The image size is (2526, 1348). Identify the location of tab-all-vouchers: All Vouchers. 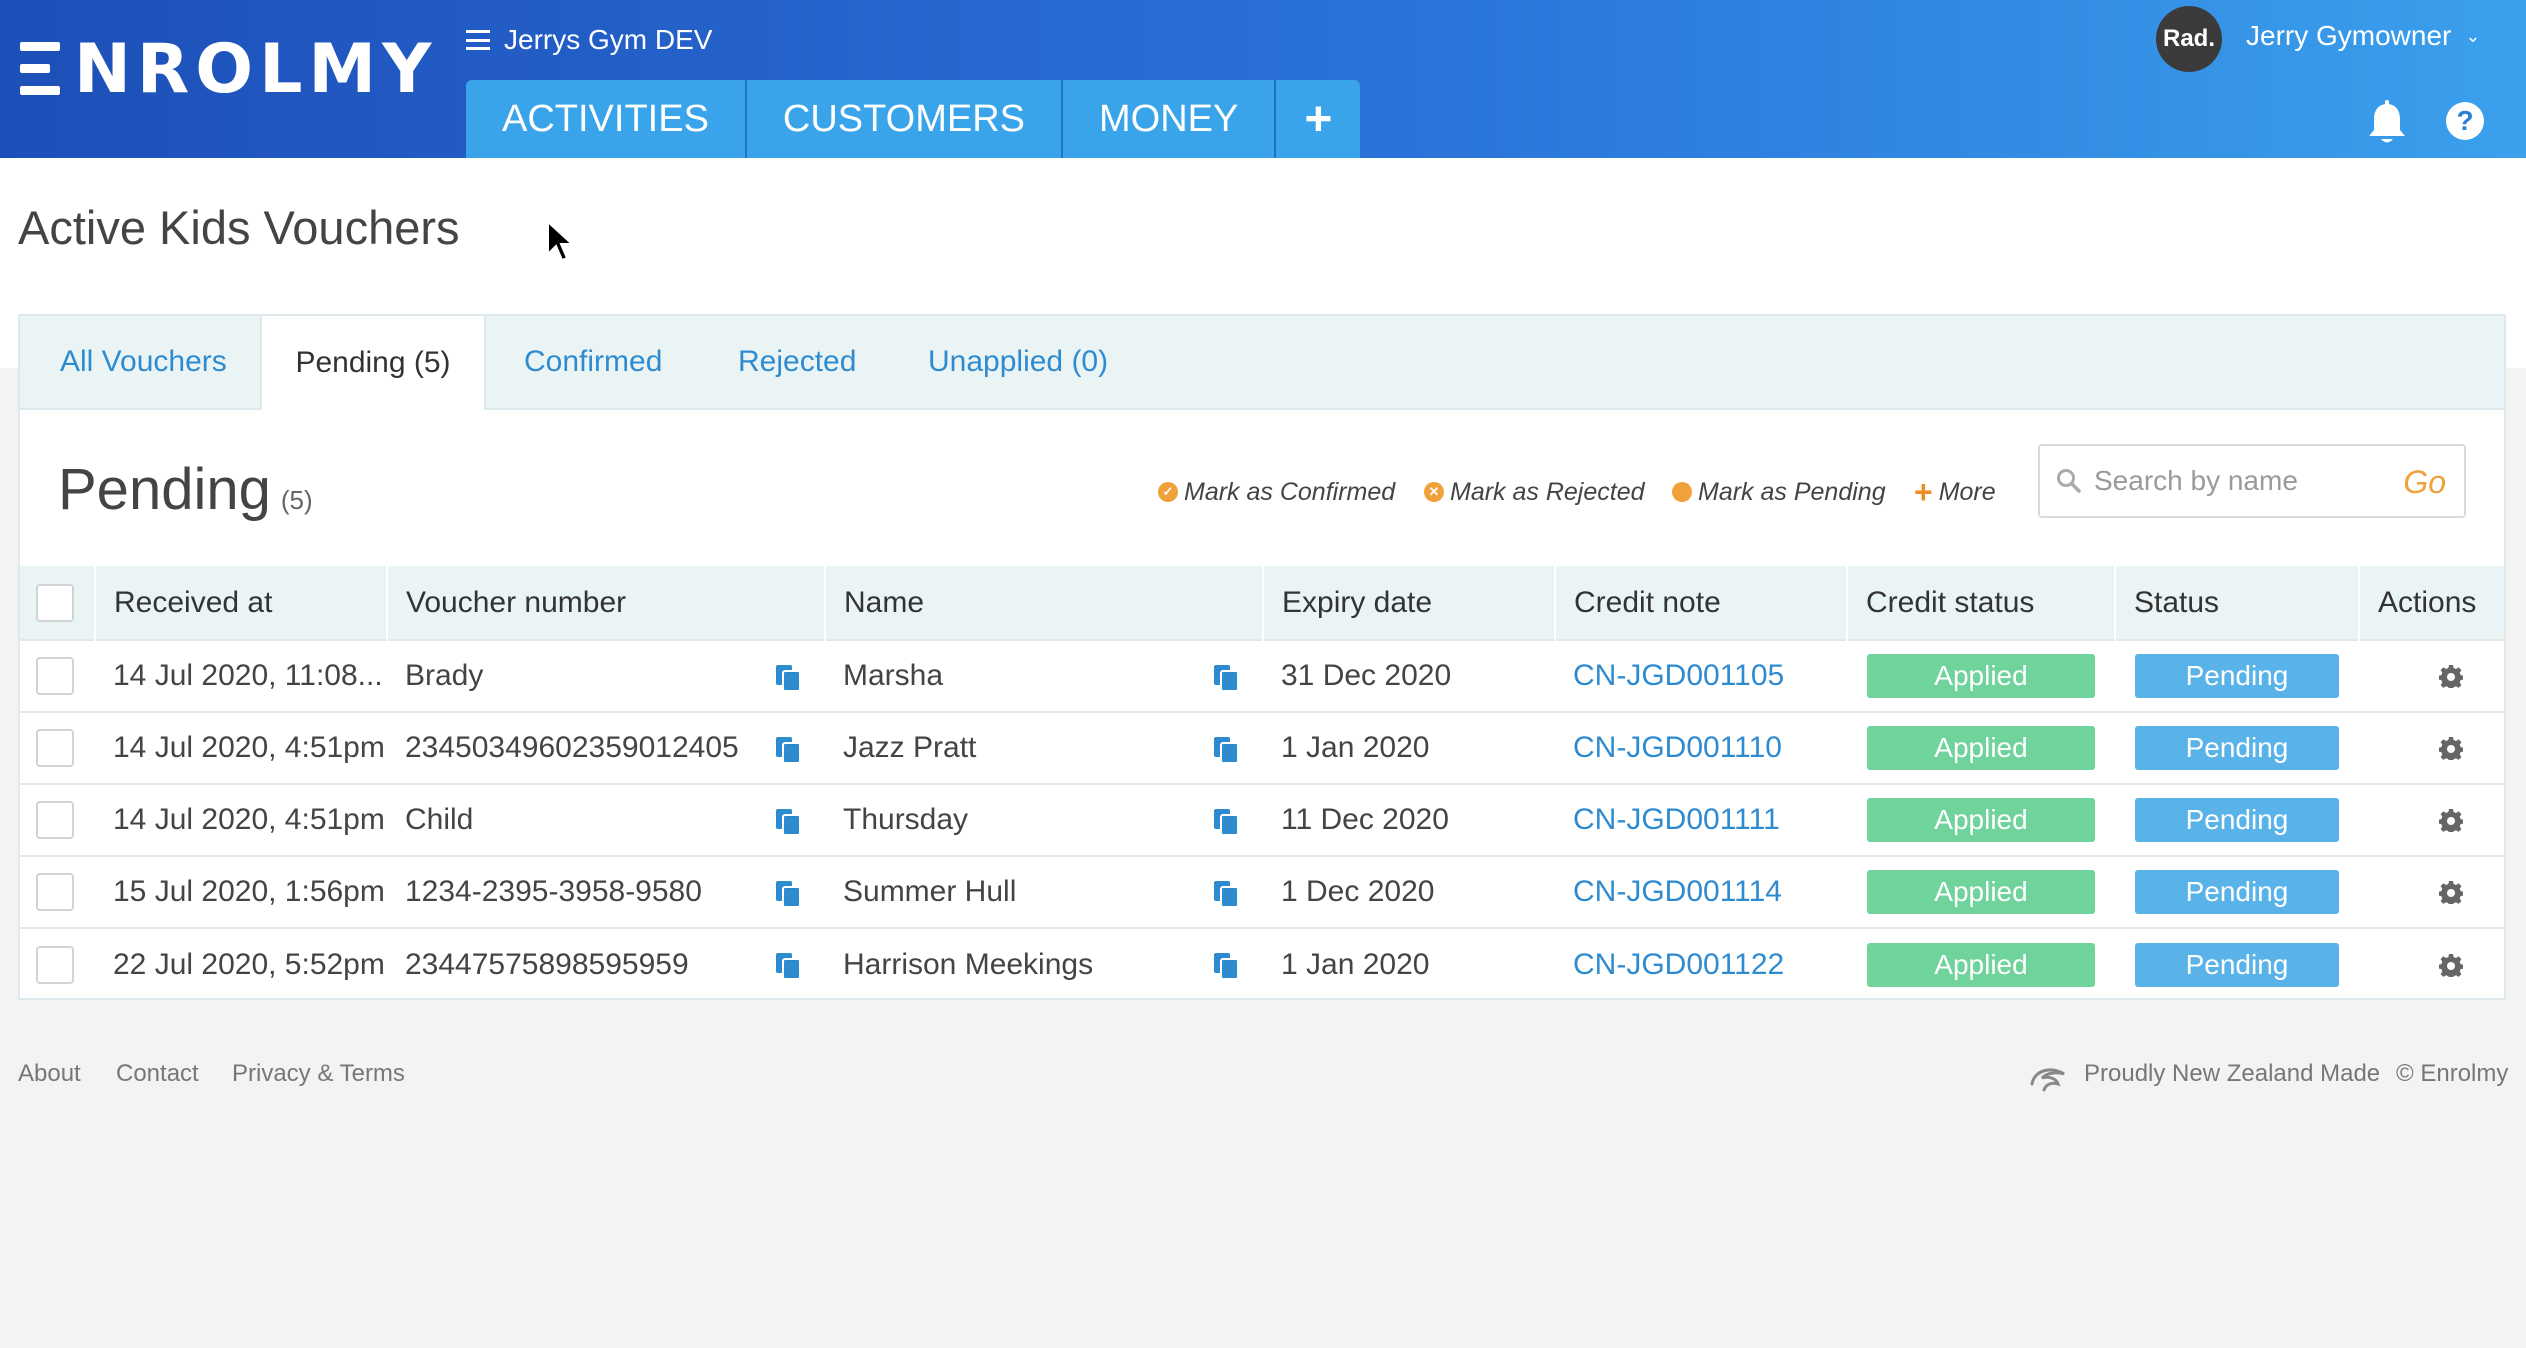
(143, 362).